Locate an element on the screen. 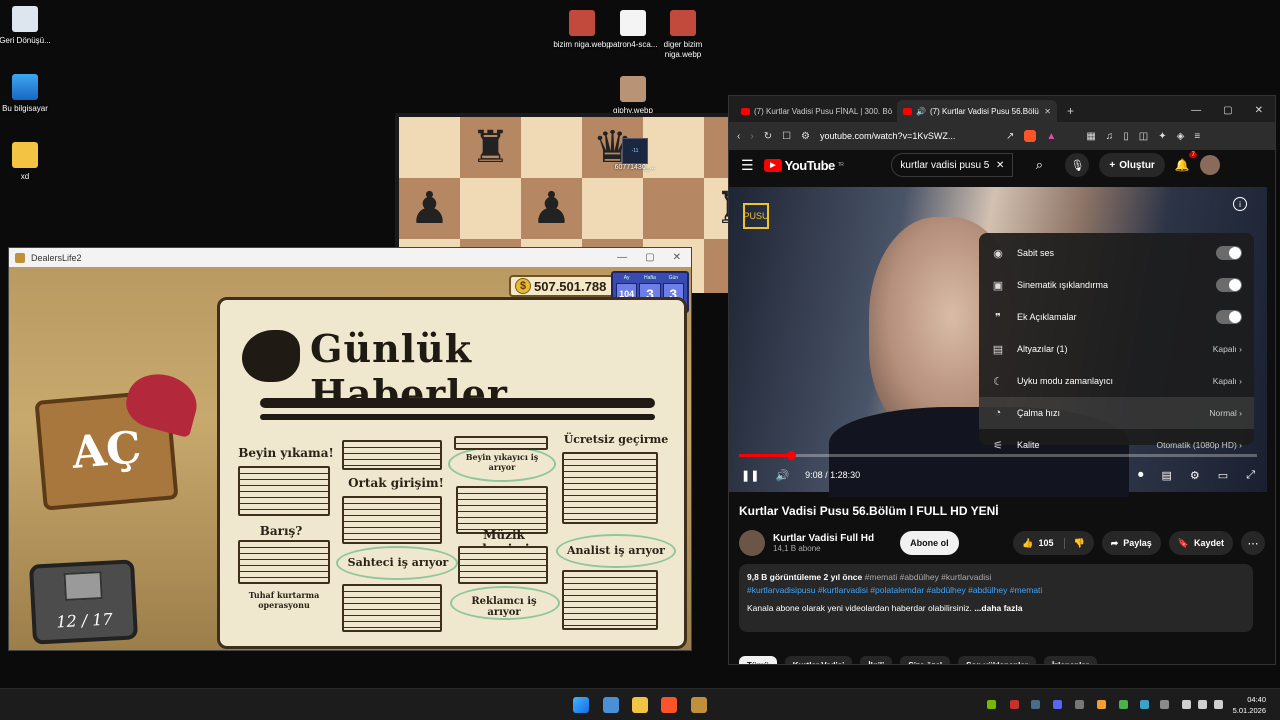 The image size is (1280, 720). menu-icon: ≡ is located at coordinates (1197, 136).